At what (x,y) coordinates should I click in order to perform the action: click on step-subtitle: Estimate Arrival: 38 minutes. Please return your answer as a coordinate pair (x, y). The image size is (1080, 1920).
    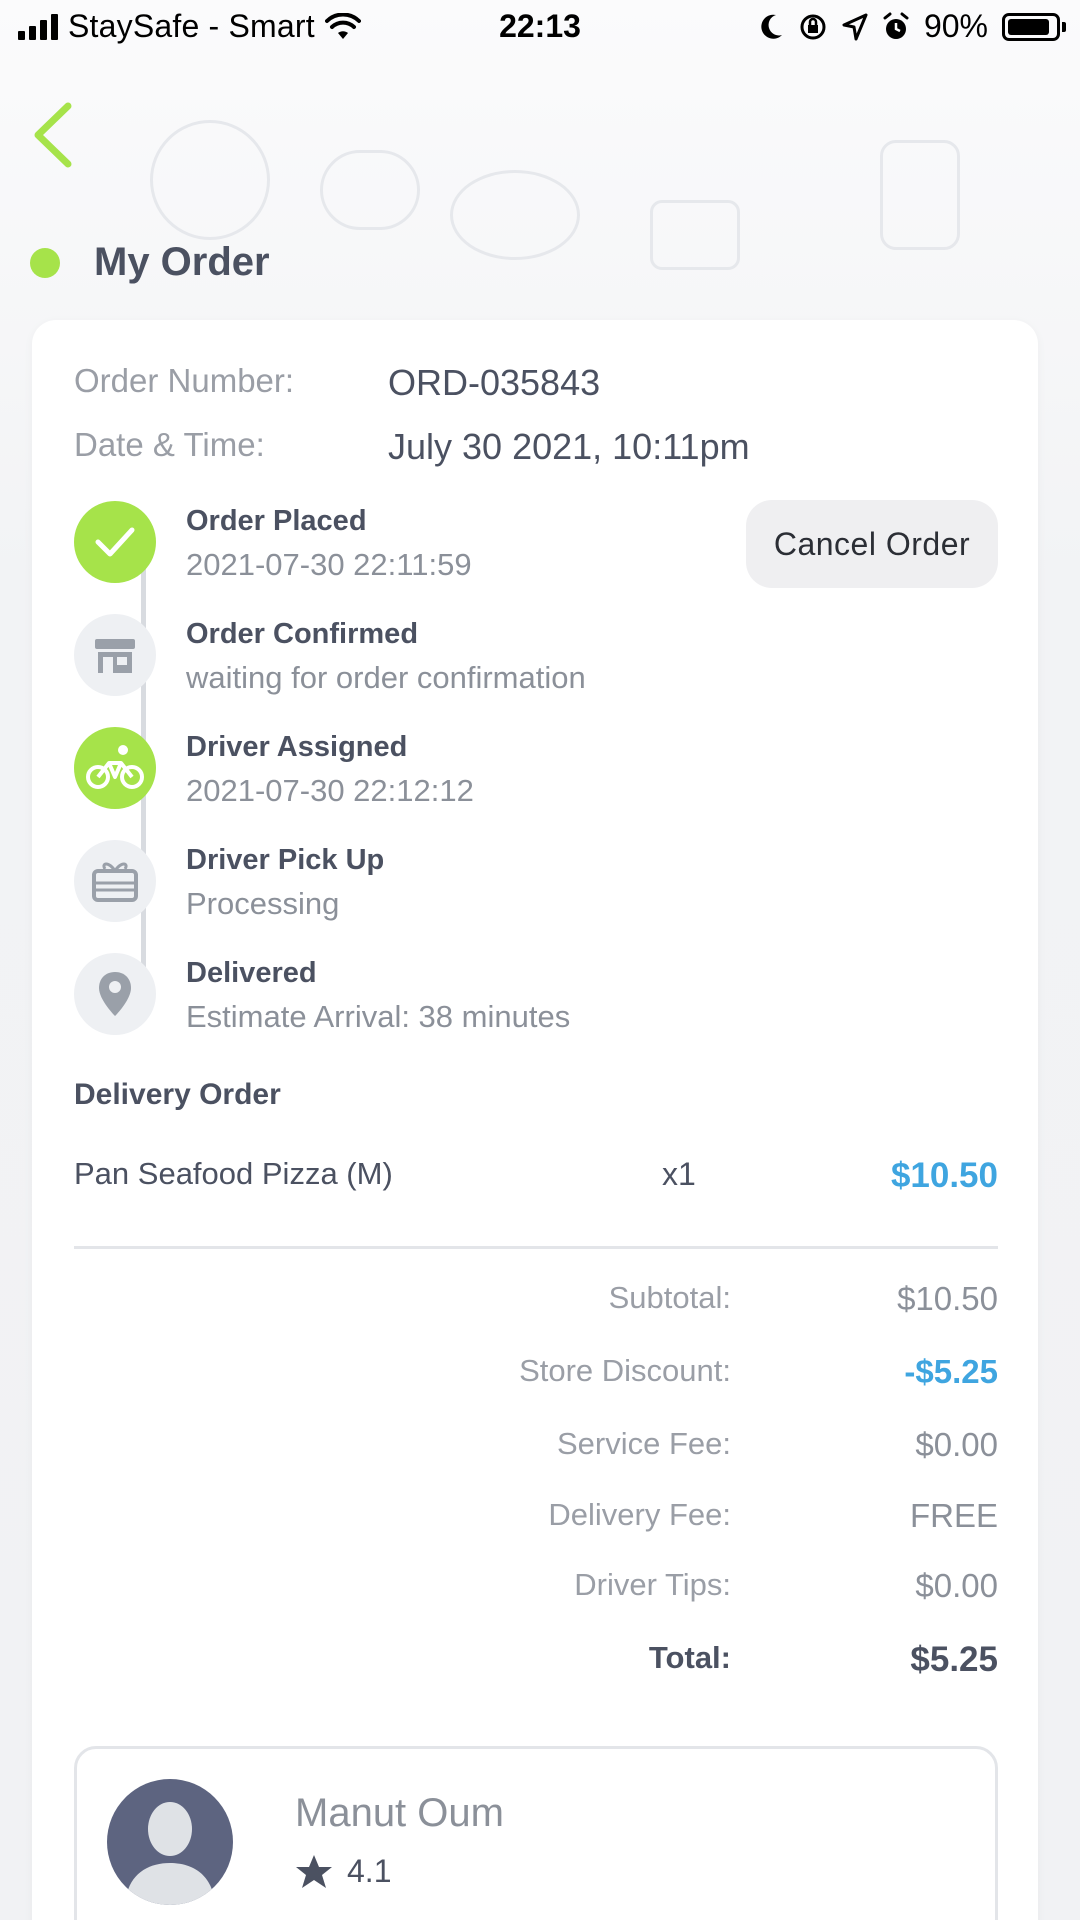
    Looking at the image, I should click on (378, 1016).